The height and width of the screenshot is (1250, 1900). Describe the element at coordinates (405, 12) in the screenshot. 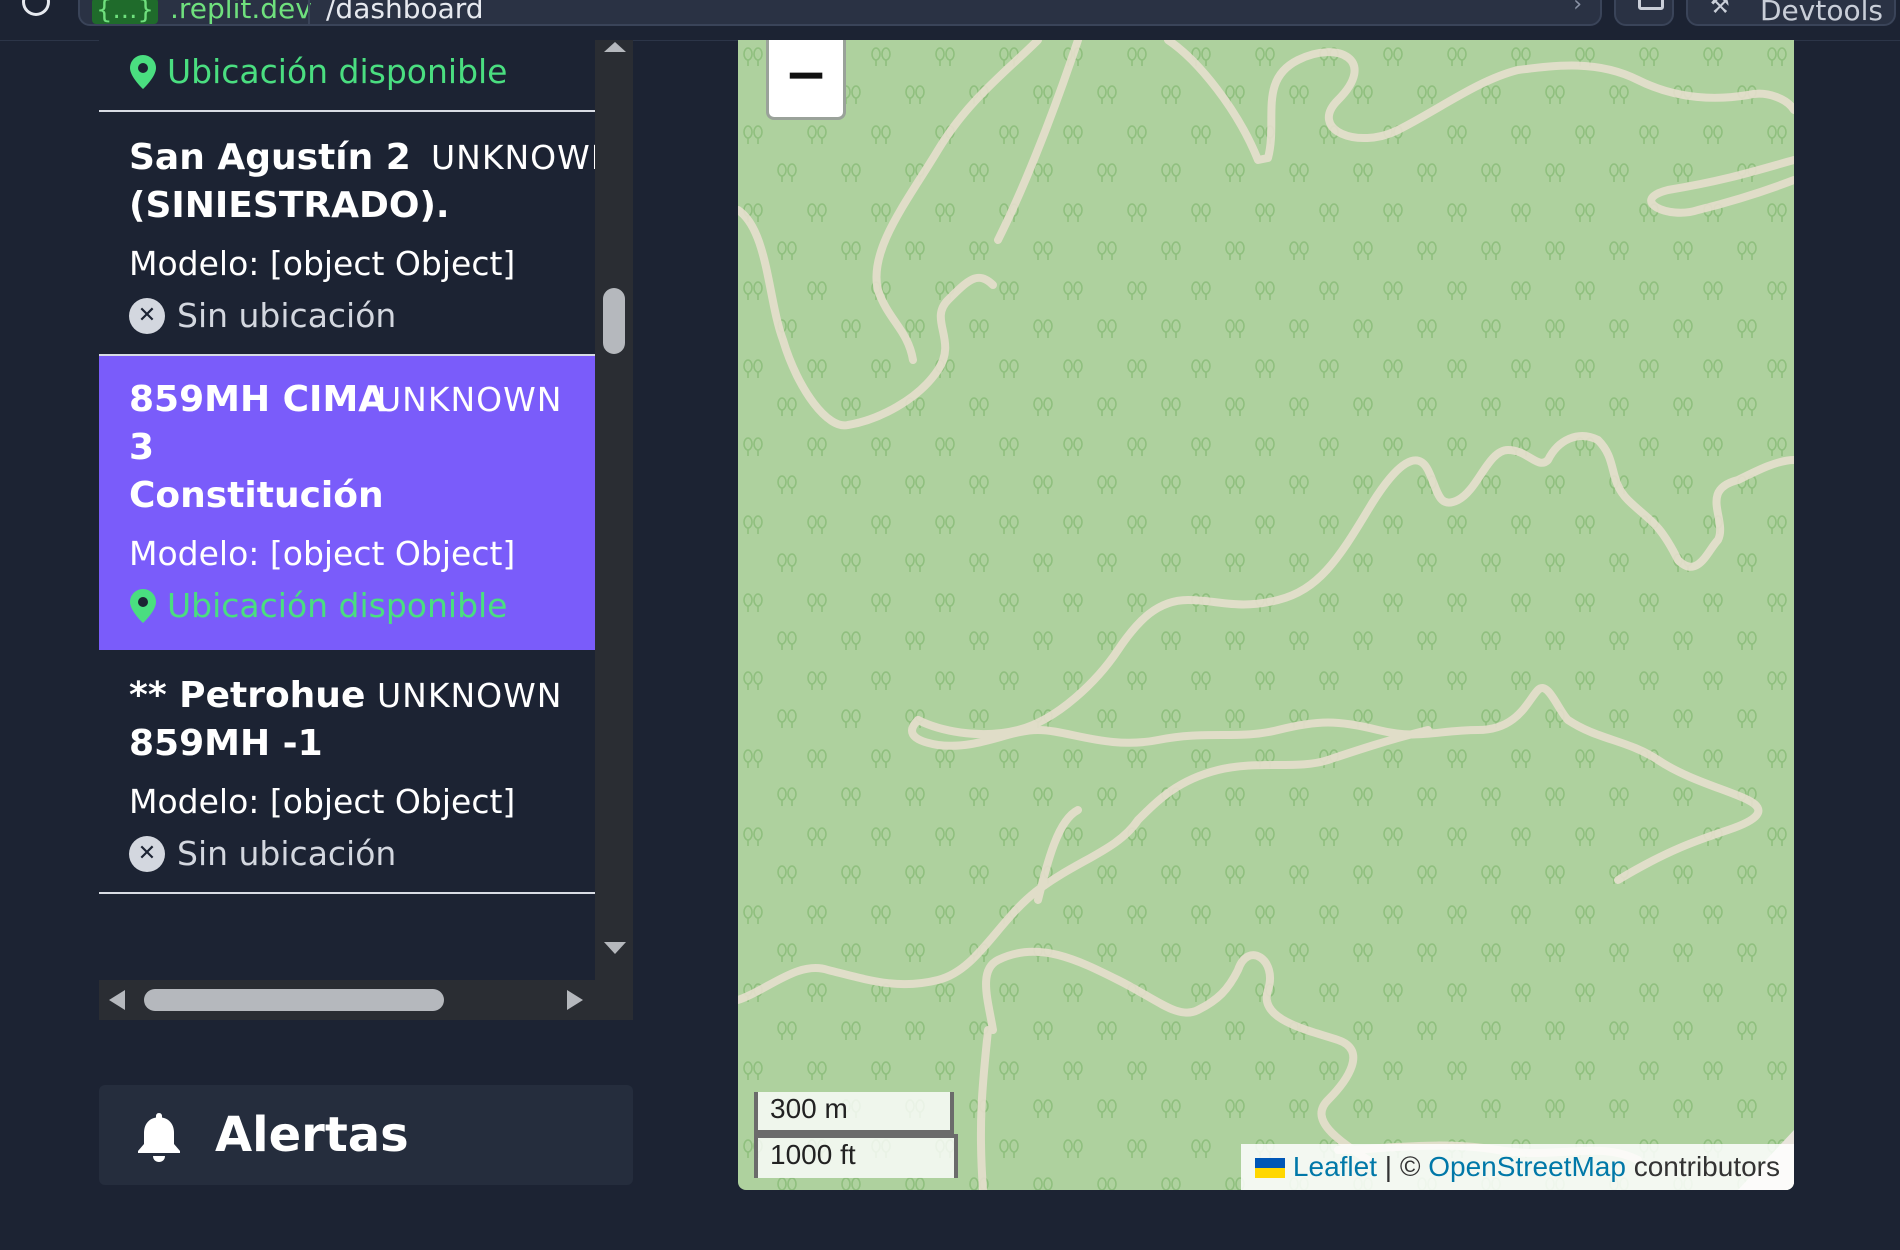

I see `url-path: /dashboard` at that location.